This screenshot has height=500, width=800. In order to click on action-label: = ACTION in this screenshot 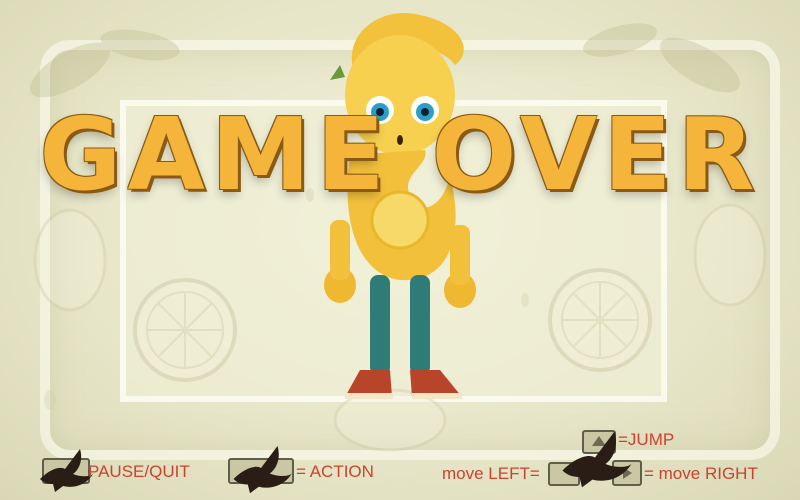, I will do `click(335, 471)`.